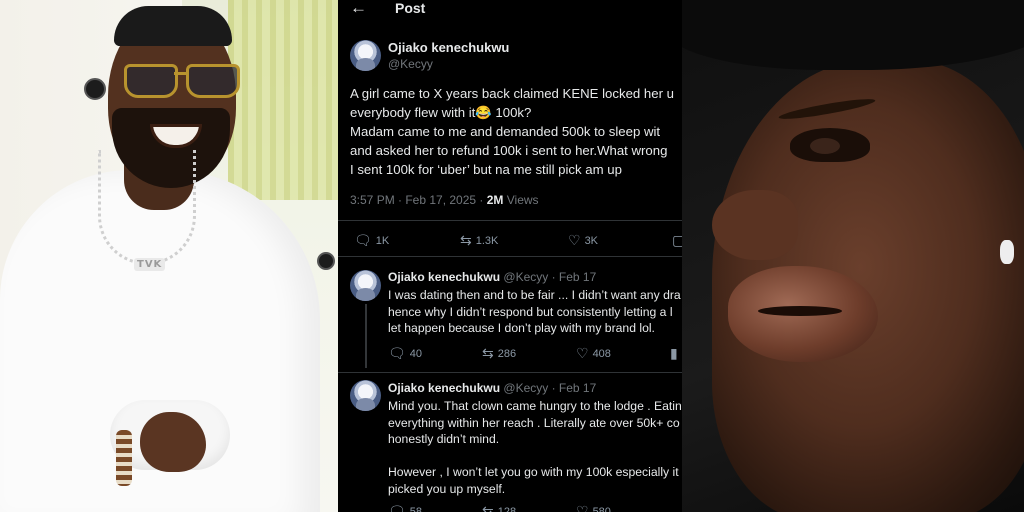 This screenshot has height=512, width=1024. I want to click on repost-button: ⇆ 286, so click(499, 353).